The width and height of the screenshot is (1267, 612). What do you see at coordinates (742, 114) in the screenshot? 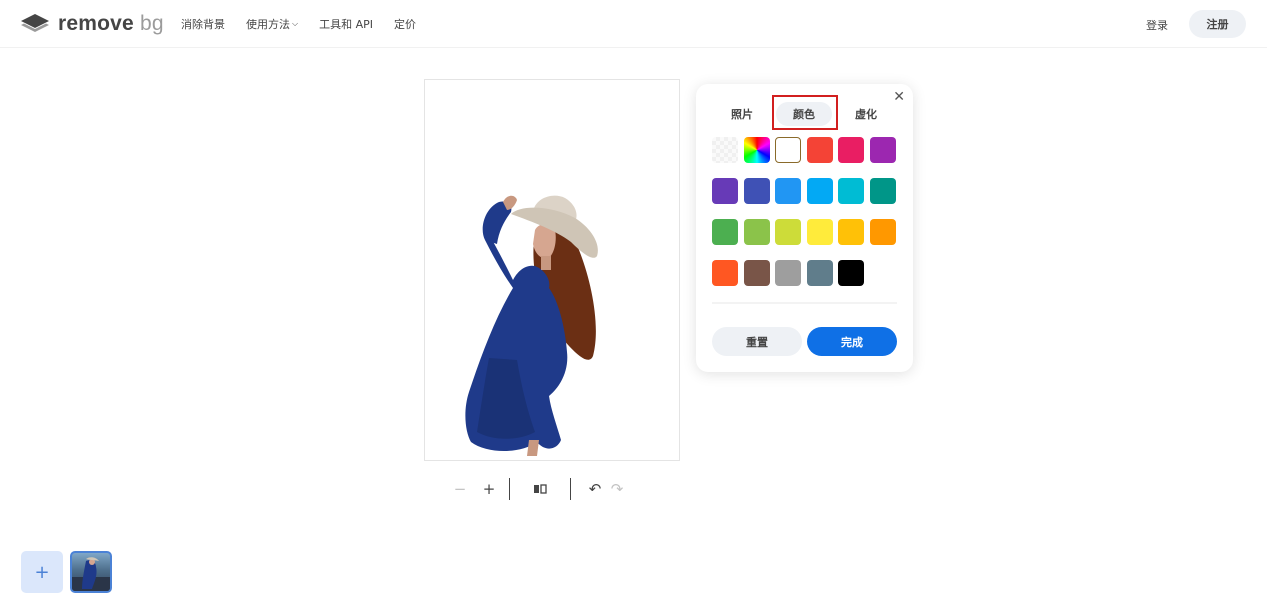
I see `tab-photo: 照片` at bounding box center [742, 114].